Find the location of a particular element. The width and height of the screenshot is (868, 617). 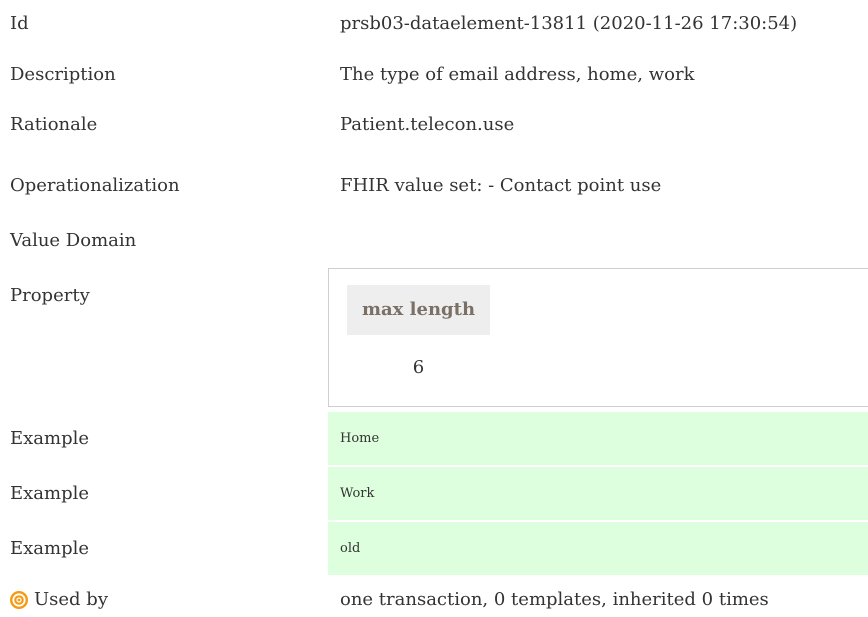

target-icon is located at coordinates (19, 600).